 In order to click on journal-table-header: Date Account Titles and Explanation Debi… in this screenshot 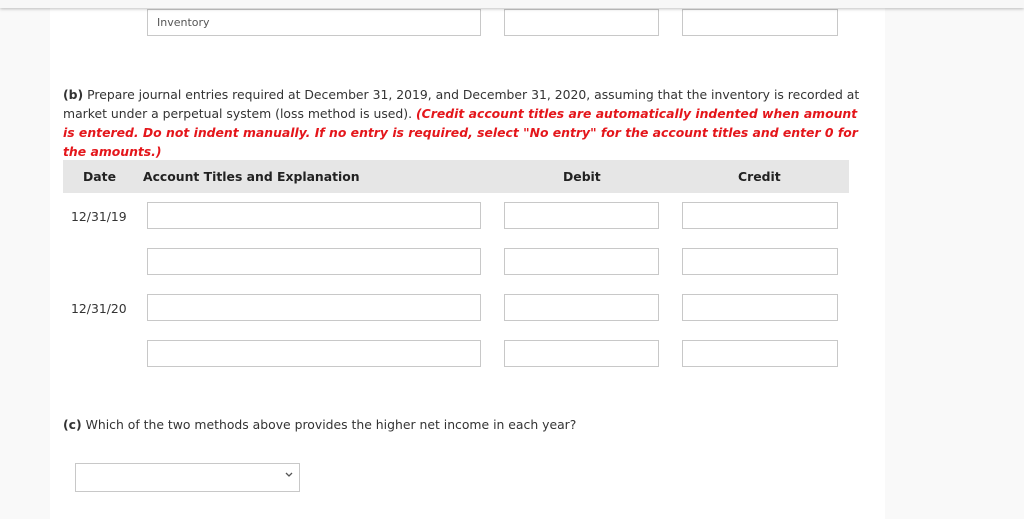, I will do `click(456, 176)`.